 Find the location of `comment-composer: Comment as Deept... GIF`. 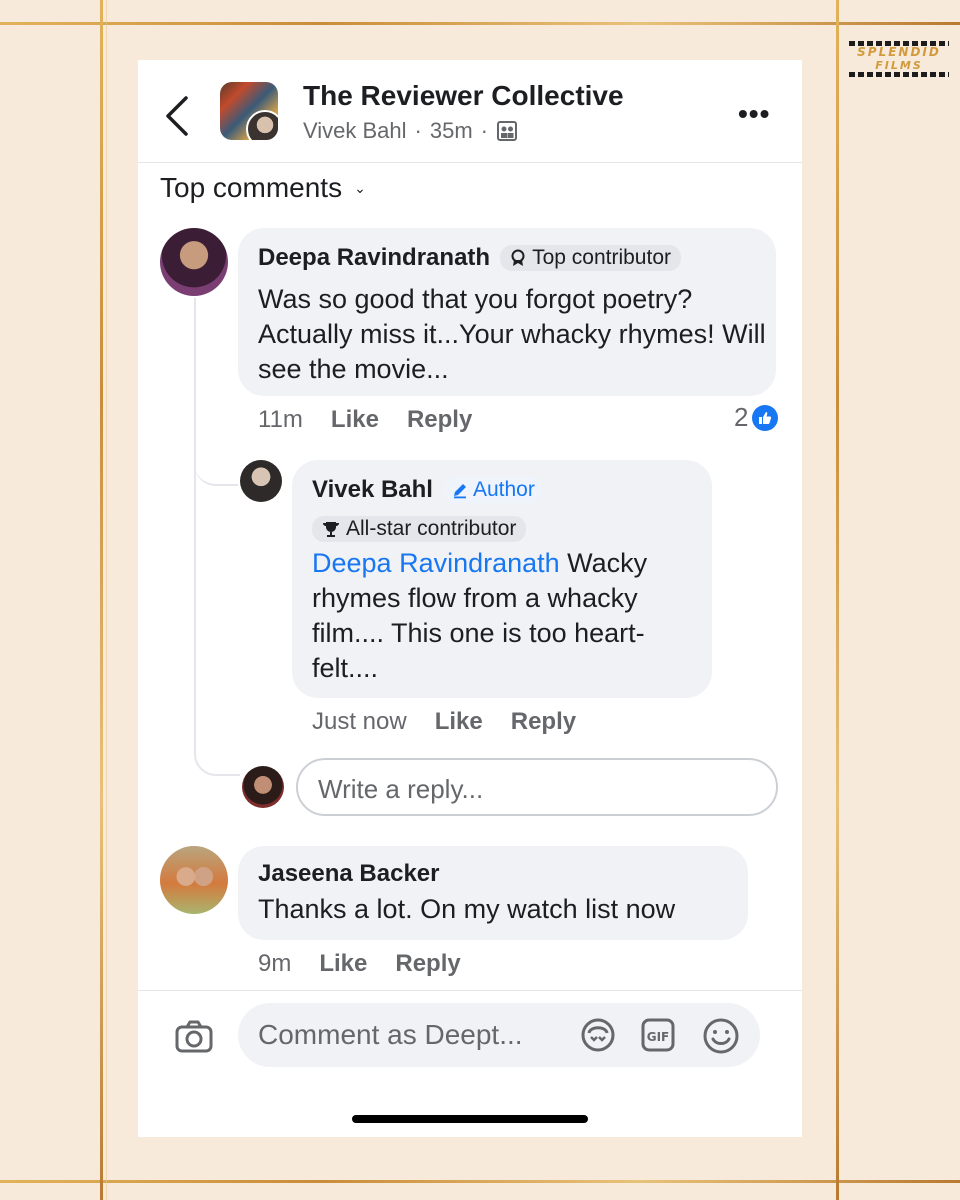

comment-composer: Comment as Deept... GIF is located at coordinates (470, 1063).